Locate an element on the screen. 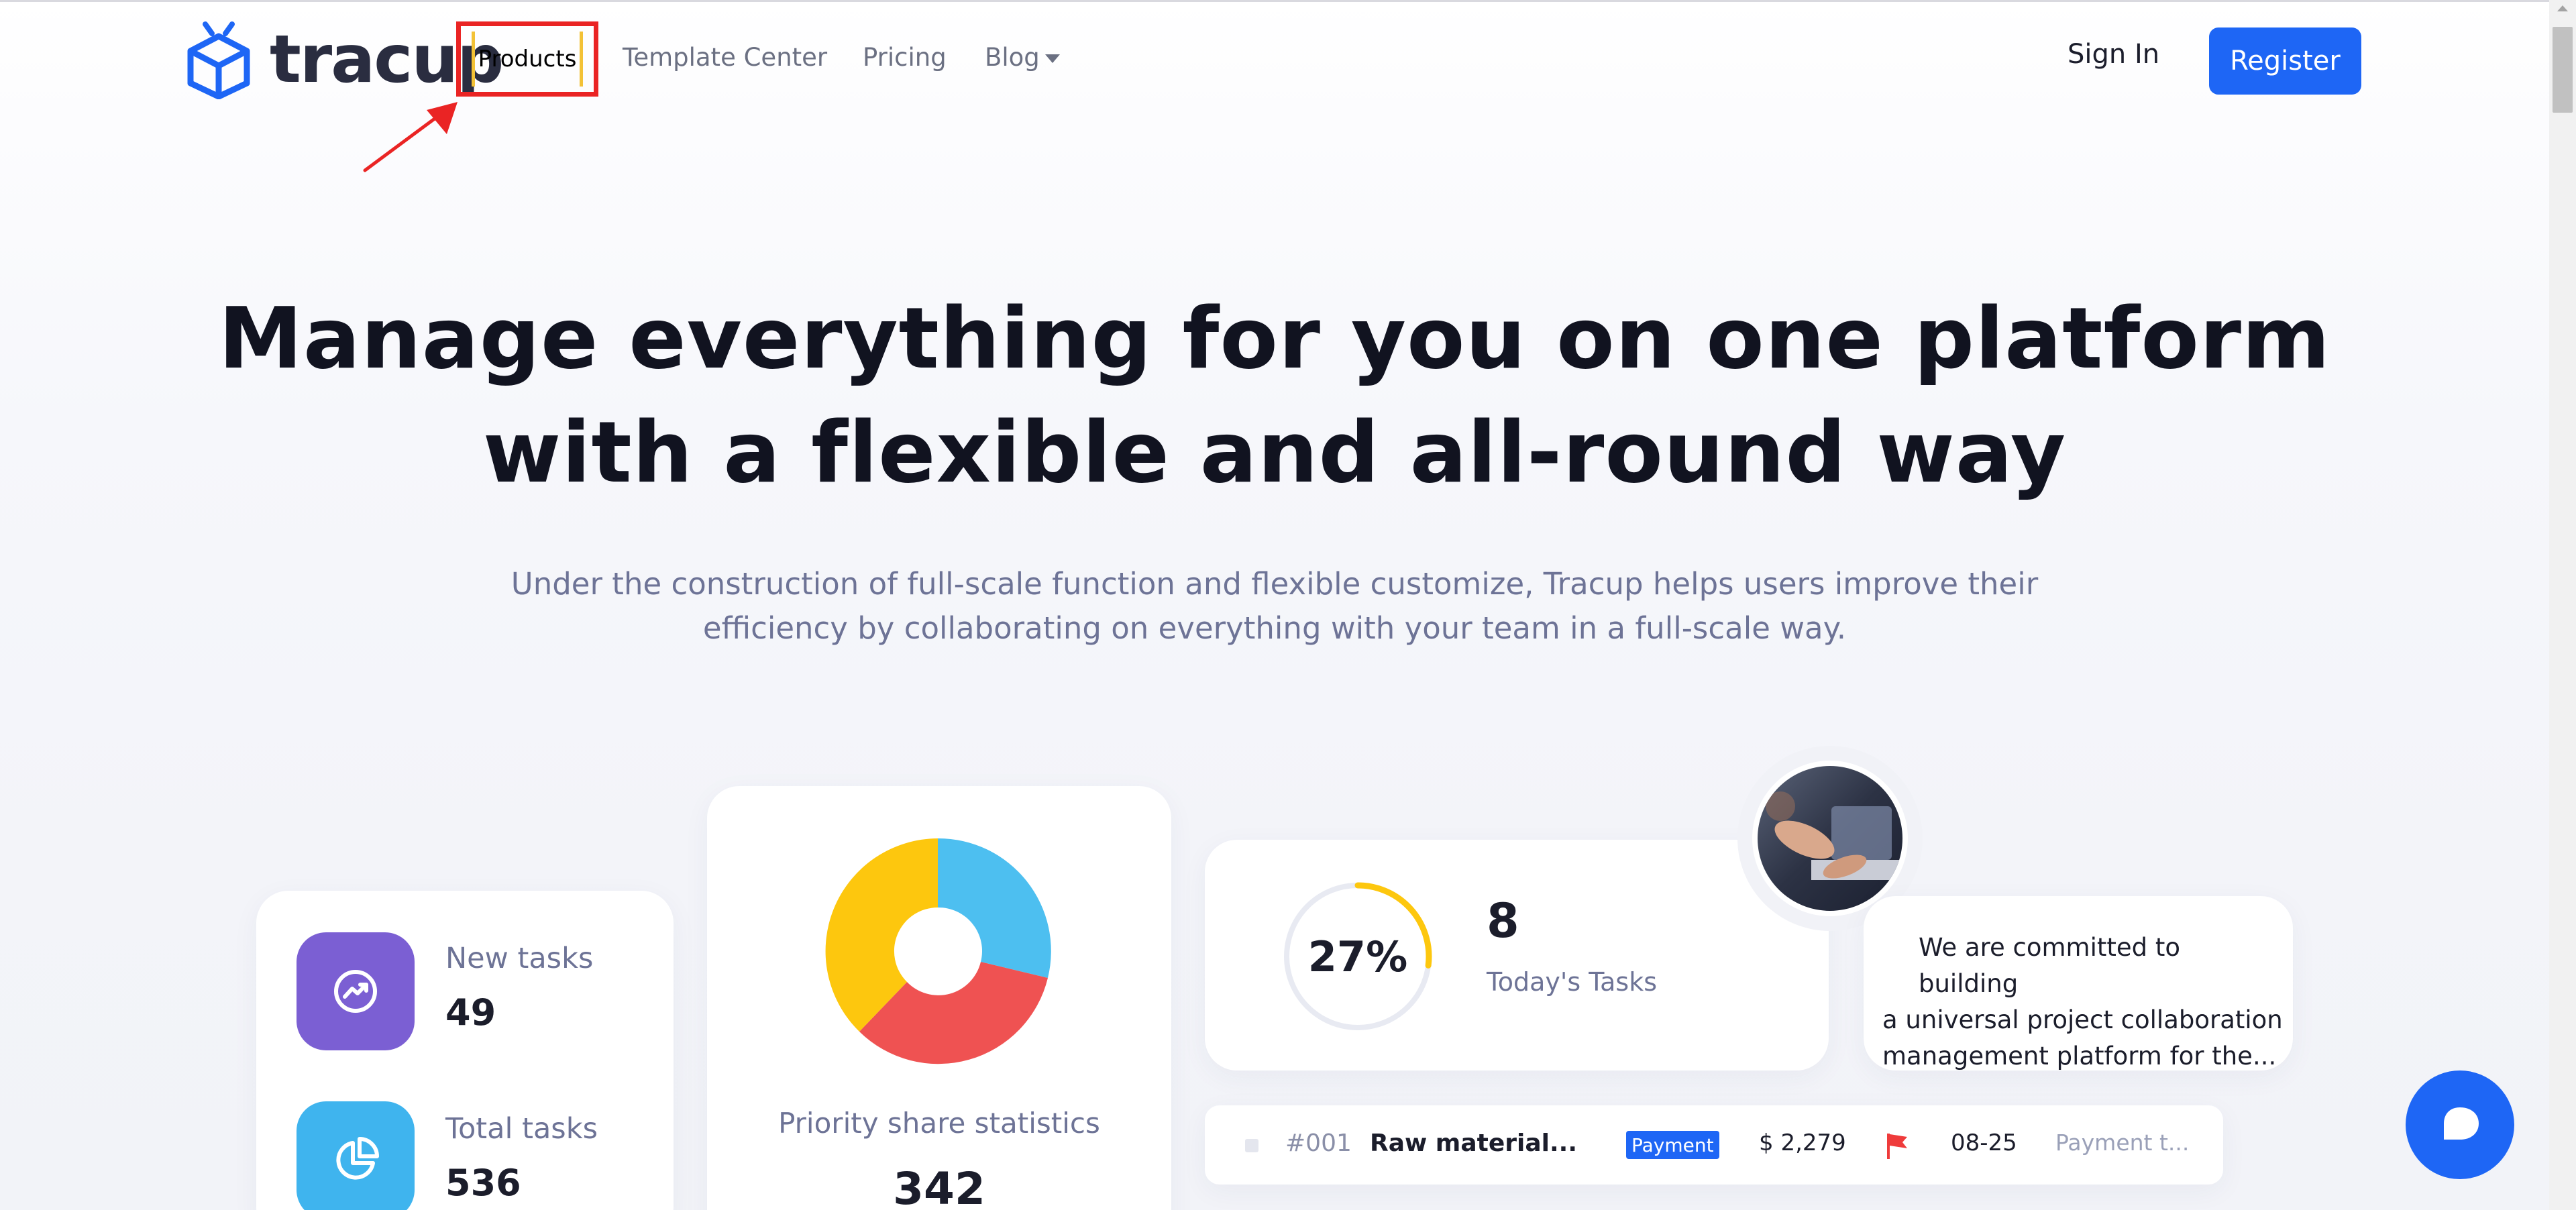  trend-up-icon is located at coordinates (355, 992).